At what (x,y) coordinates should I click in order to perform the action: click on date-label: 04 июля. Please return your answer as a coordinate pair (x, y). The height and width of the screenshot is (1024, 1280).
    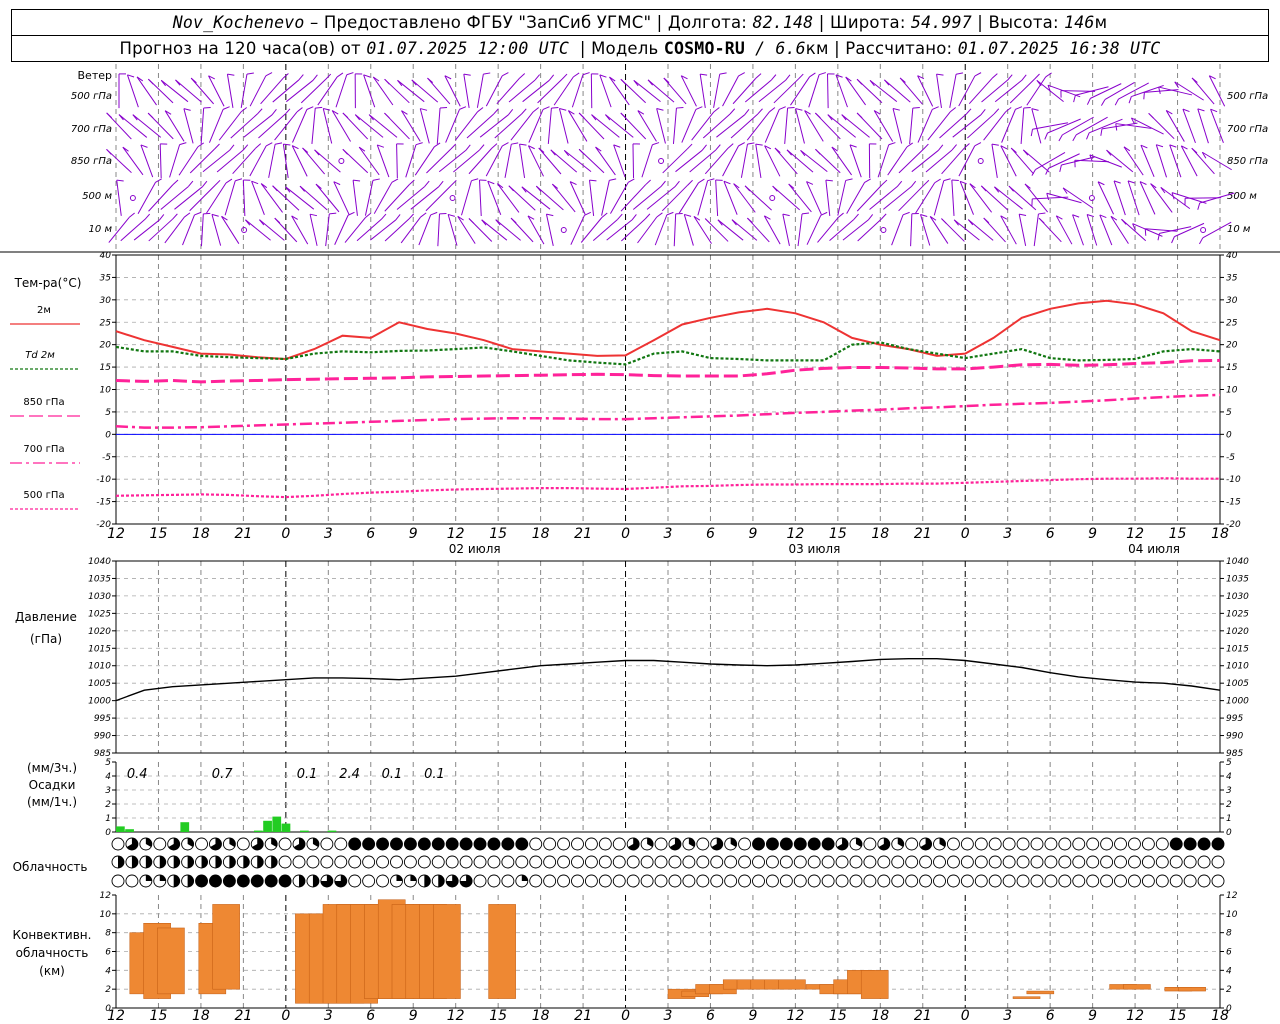
    Looking at the image, I should click on (1154, 549).